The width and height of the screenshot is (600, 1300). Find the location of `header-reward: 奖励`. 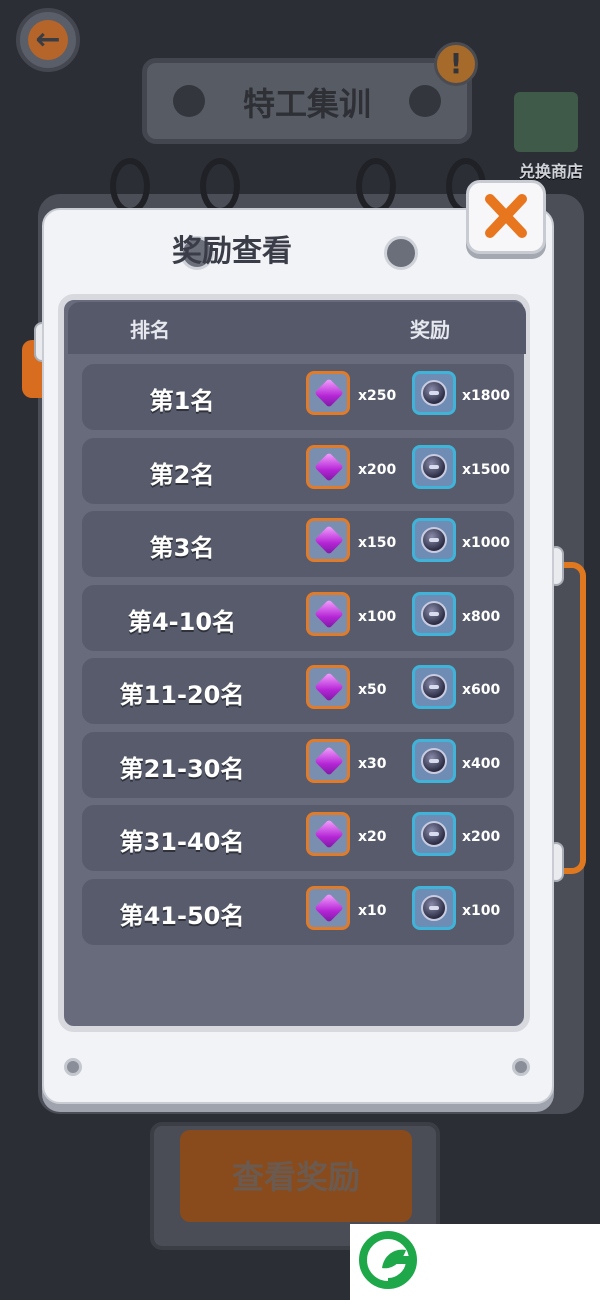

header-reward: 奖励 is located at coordinates (430, 330).